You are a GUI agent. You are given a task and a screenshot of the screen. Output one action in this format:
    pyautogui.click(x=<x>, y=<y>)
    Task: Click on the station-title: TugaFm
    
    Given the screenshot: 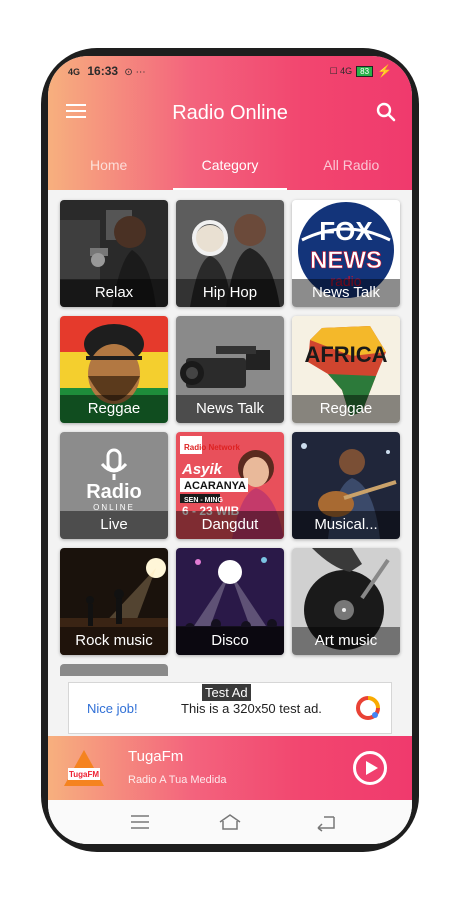 What is the action you would take?
    pyautogui.click(x=156, y=756)
    